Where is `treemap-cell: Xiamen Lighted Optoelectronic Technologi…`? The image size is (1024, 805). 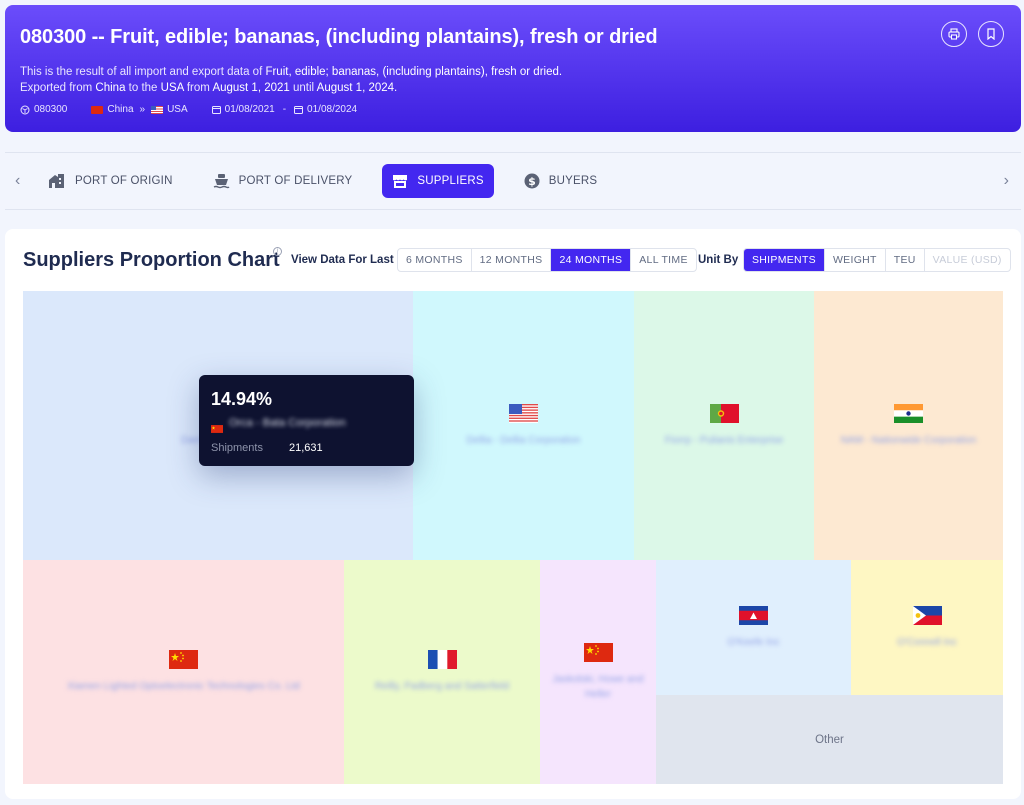 treemap-cell: Xiamen Lighted Optoelectronic Technologi… is located at coordinates (183, 672).